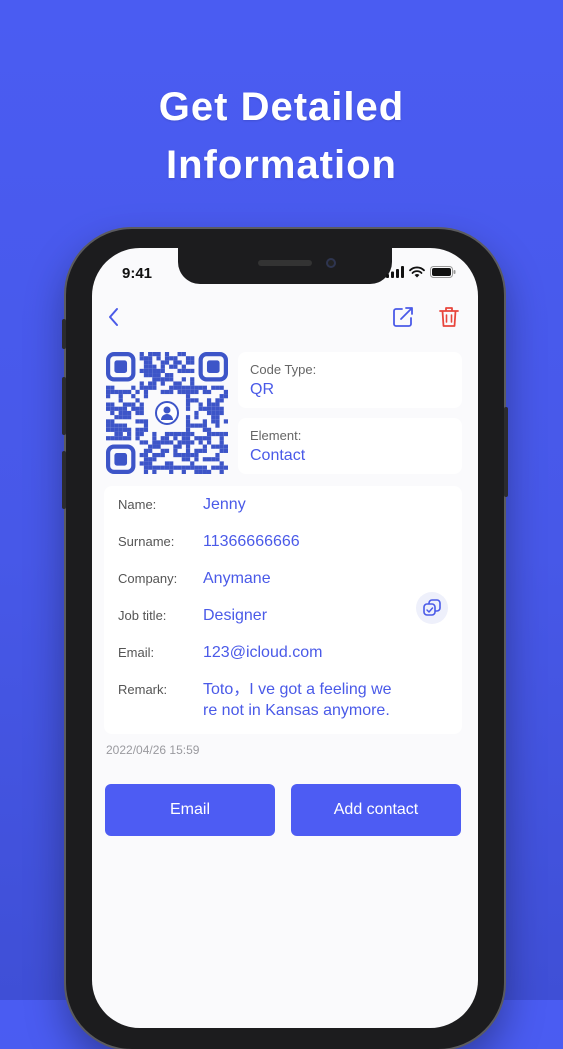 The image size is (563, 1049). What do you see at coordinates (190, 810) in the screenshot?
I see `email-button: Email` at bounding box center [190, 810].